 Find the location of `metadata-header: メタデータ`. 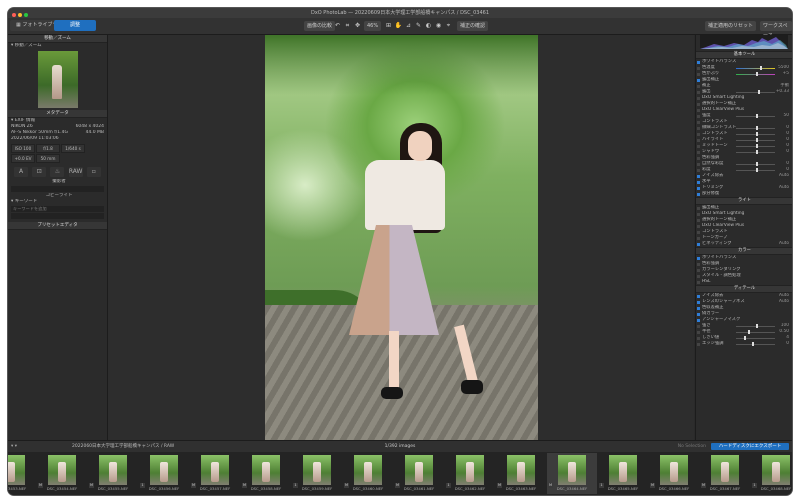

metadata-header: メタデータ is located at coordinates (57, 114).